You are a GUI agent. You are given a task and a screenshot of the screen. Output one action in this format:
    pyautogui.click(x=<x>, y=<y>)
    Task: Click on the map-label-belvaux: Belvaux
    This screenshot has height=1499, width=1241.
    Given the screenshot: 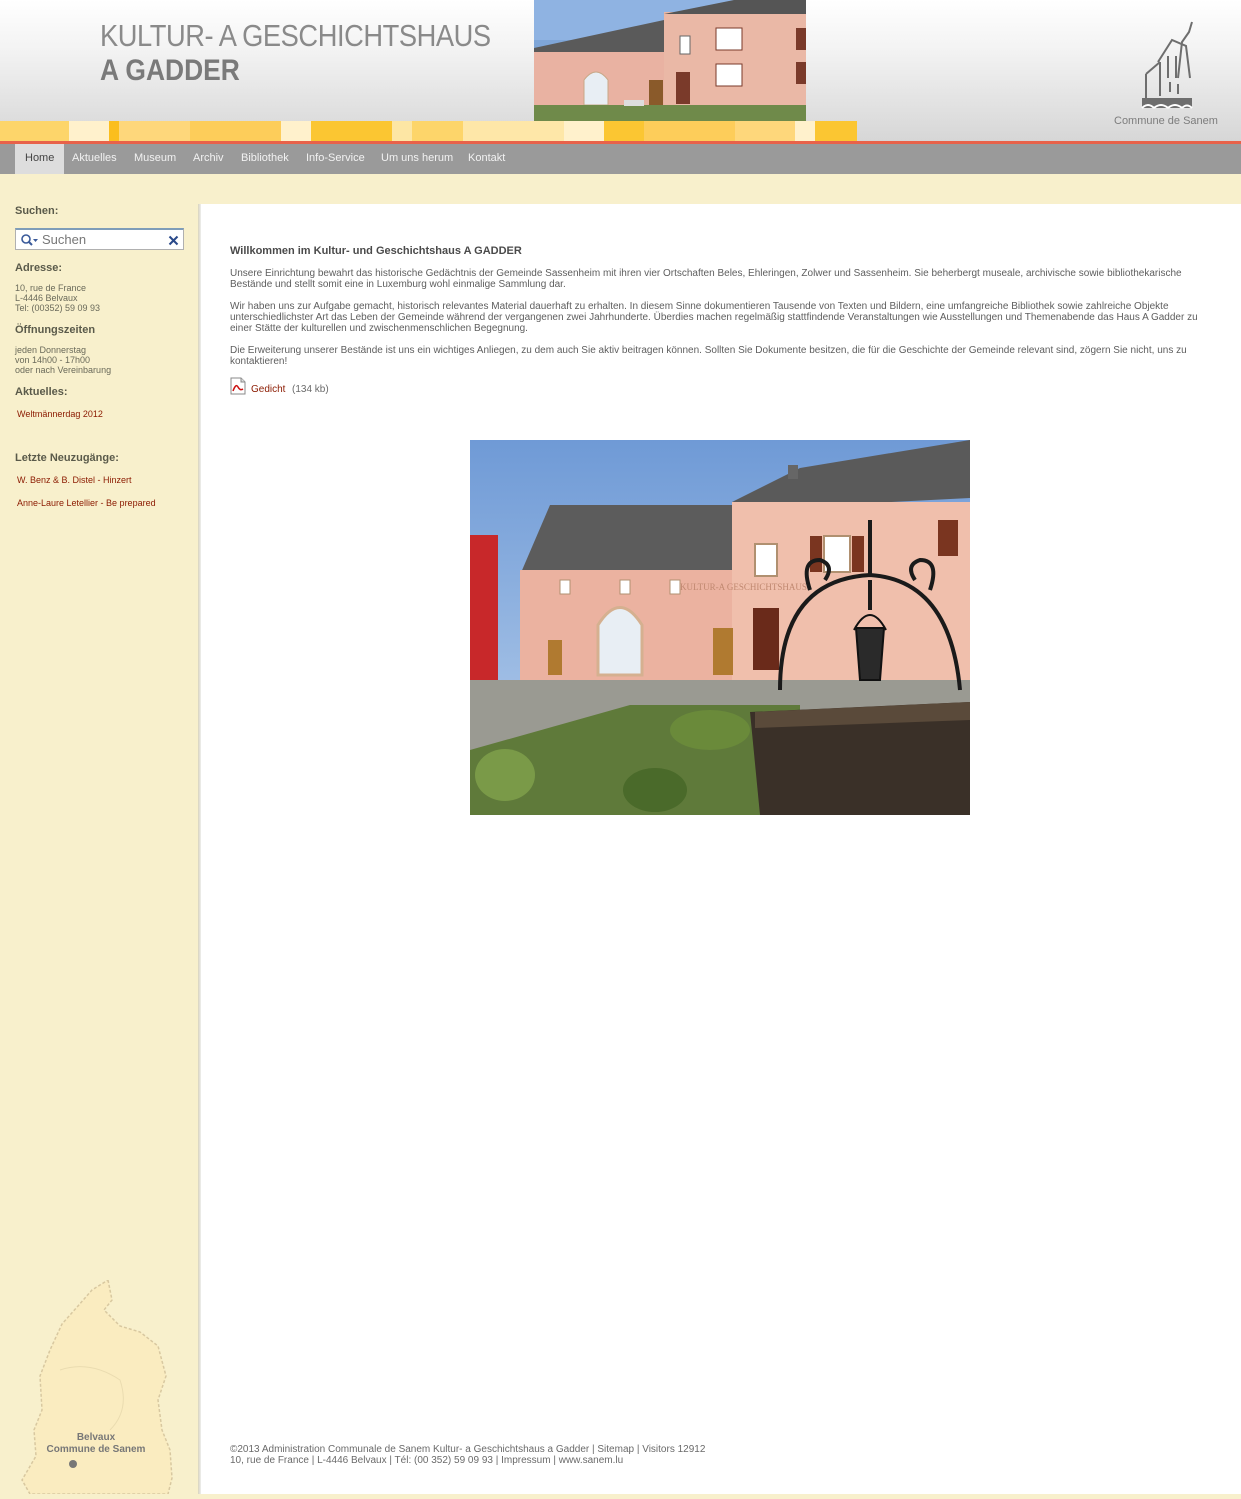 What is the action you would take?
    pyautogui.click(x=96, y=1437)
    